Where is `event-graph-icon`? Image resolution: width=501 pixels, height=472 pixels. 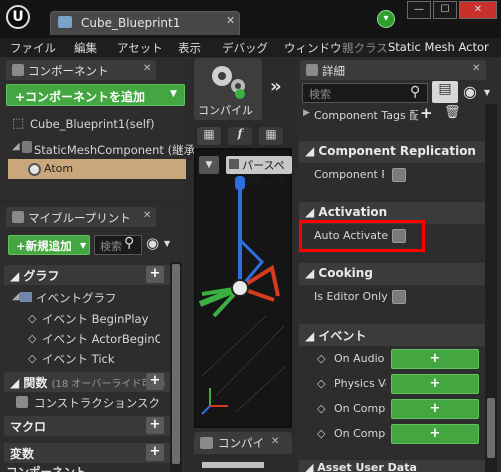
event-graph-icon is located at coordinates (26, 297).